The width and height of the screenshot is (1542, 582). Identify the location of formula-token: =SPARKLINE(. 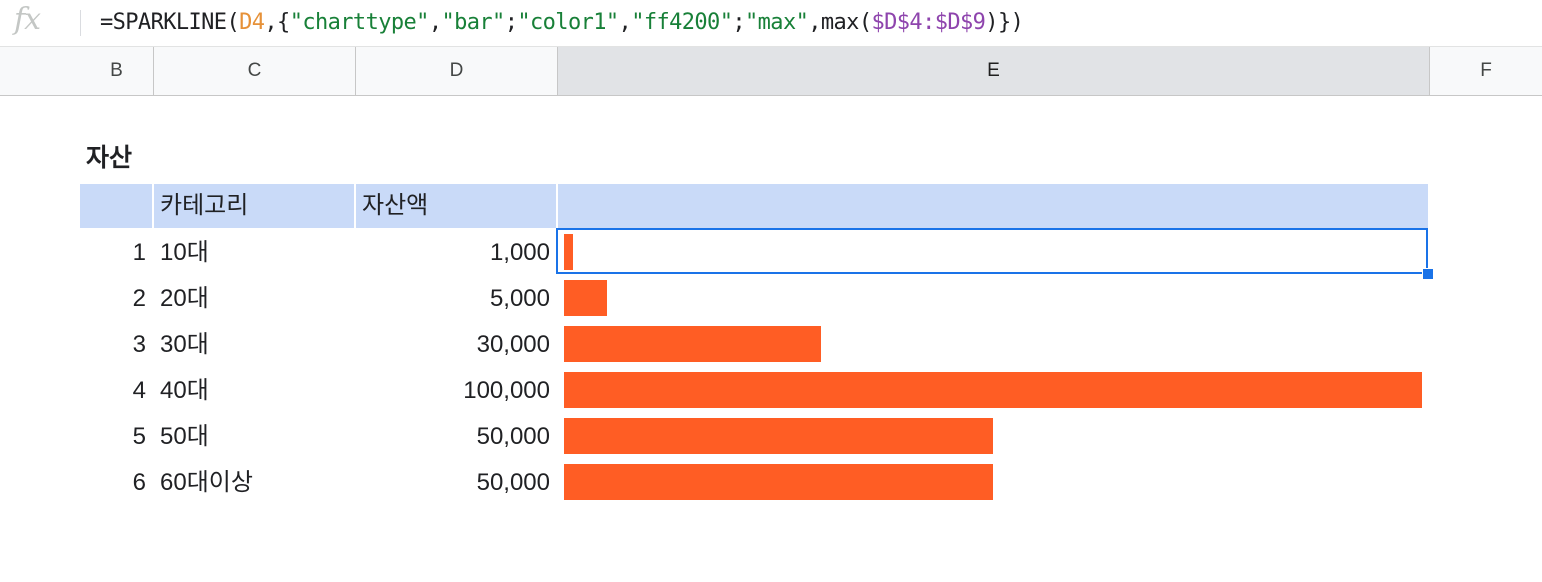
(170, 22).